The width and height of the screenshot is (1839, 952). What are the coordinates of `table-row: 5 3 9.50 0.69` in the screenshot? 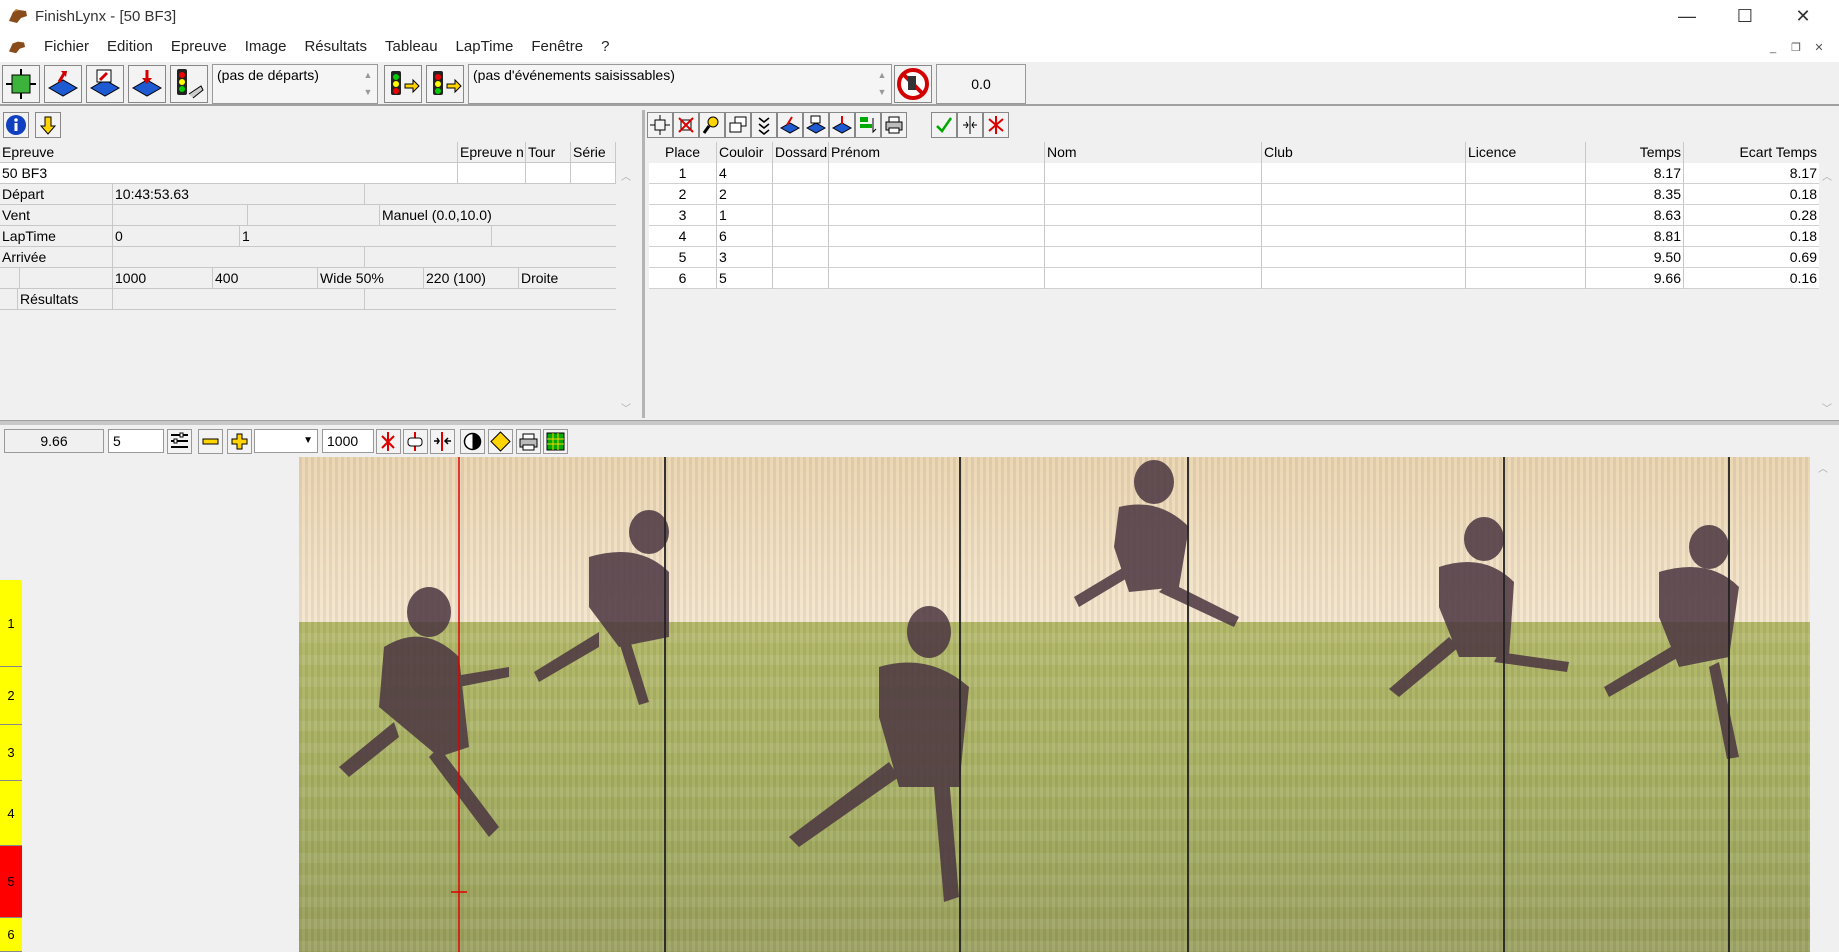 It's located at (1234, 257).